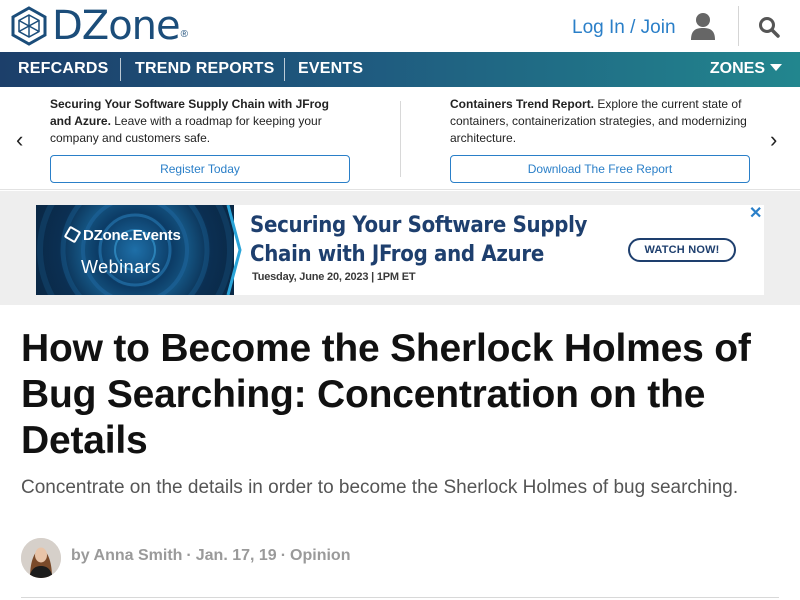 This screenshot has width=800, height=600. I want to click on article-byline: by Anna Smith · Jan. 17, 19 · Opinion, so click(210, 556).